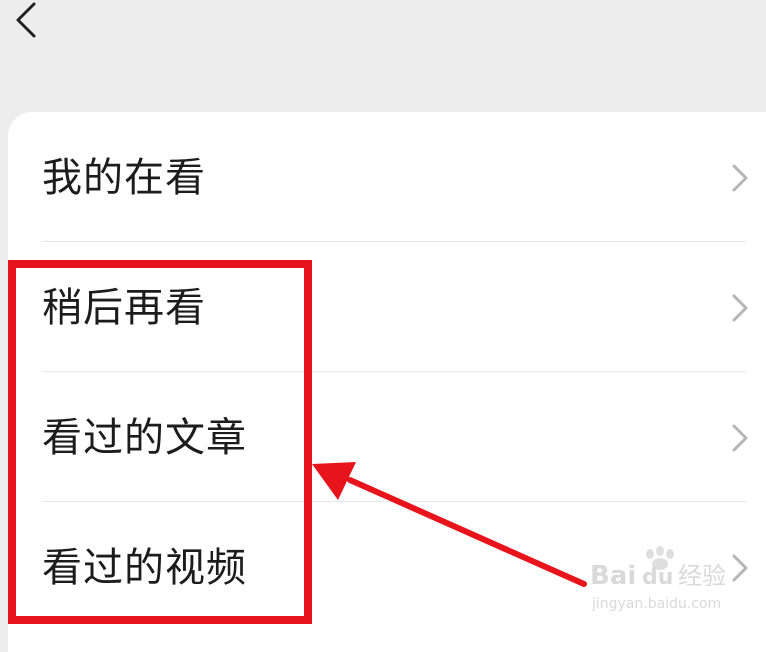 The width and height of the screenshot is (766, 652). What do you see at coordinates (656, 604) in the screenshot?
I see `svg-text: jingyan.baidu.com` at bounding box center [656, 604].